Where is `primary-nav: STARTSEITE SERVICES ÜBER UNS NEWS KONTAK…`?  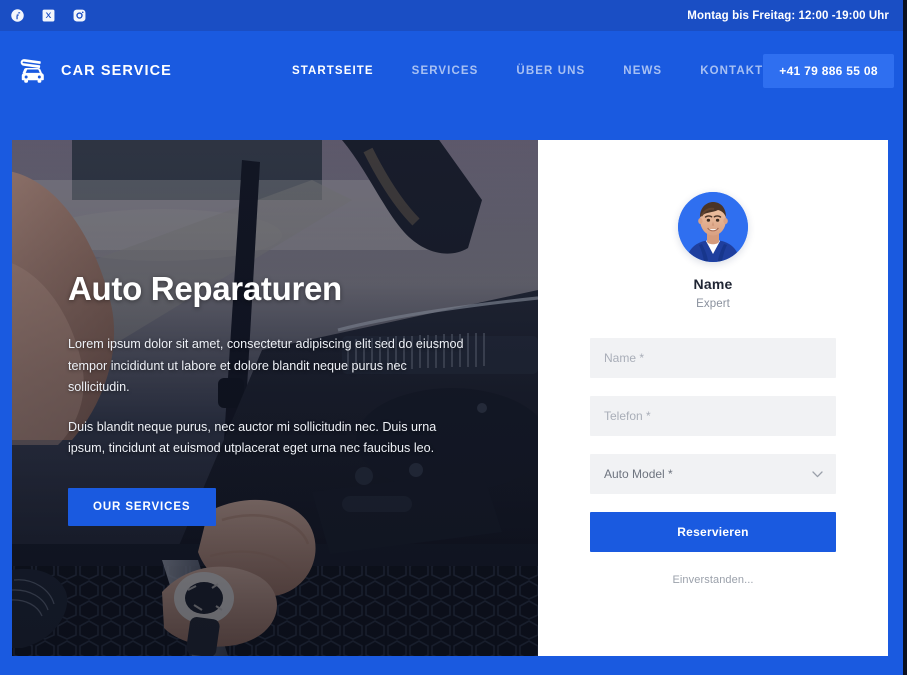 primary-nav: STARTSEITE SERVICES ÜBER UNS NEWS KONTAK… is located at coordinates (527, 71).